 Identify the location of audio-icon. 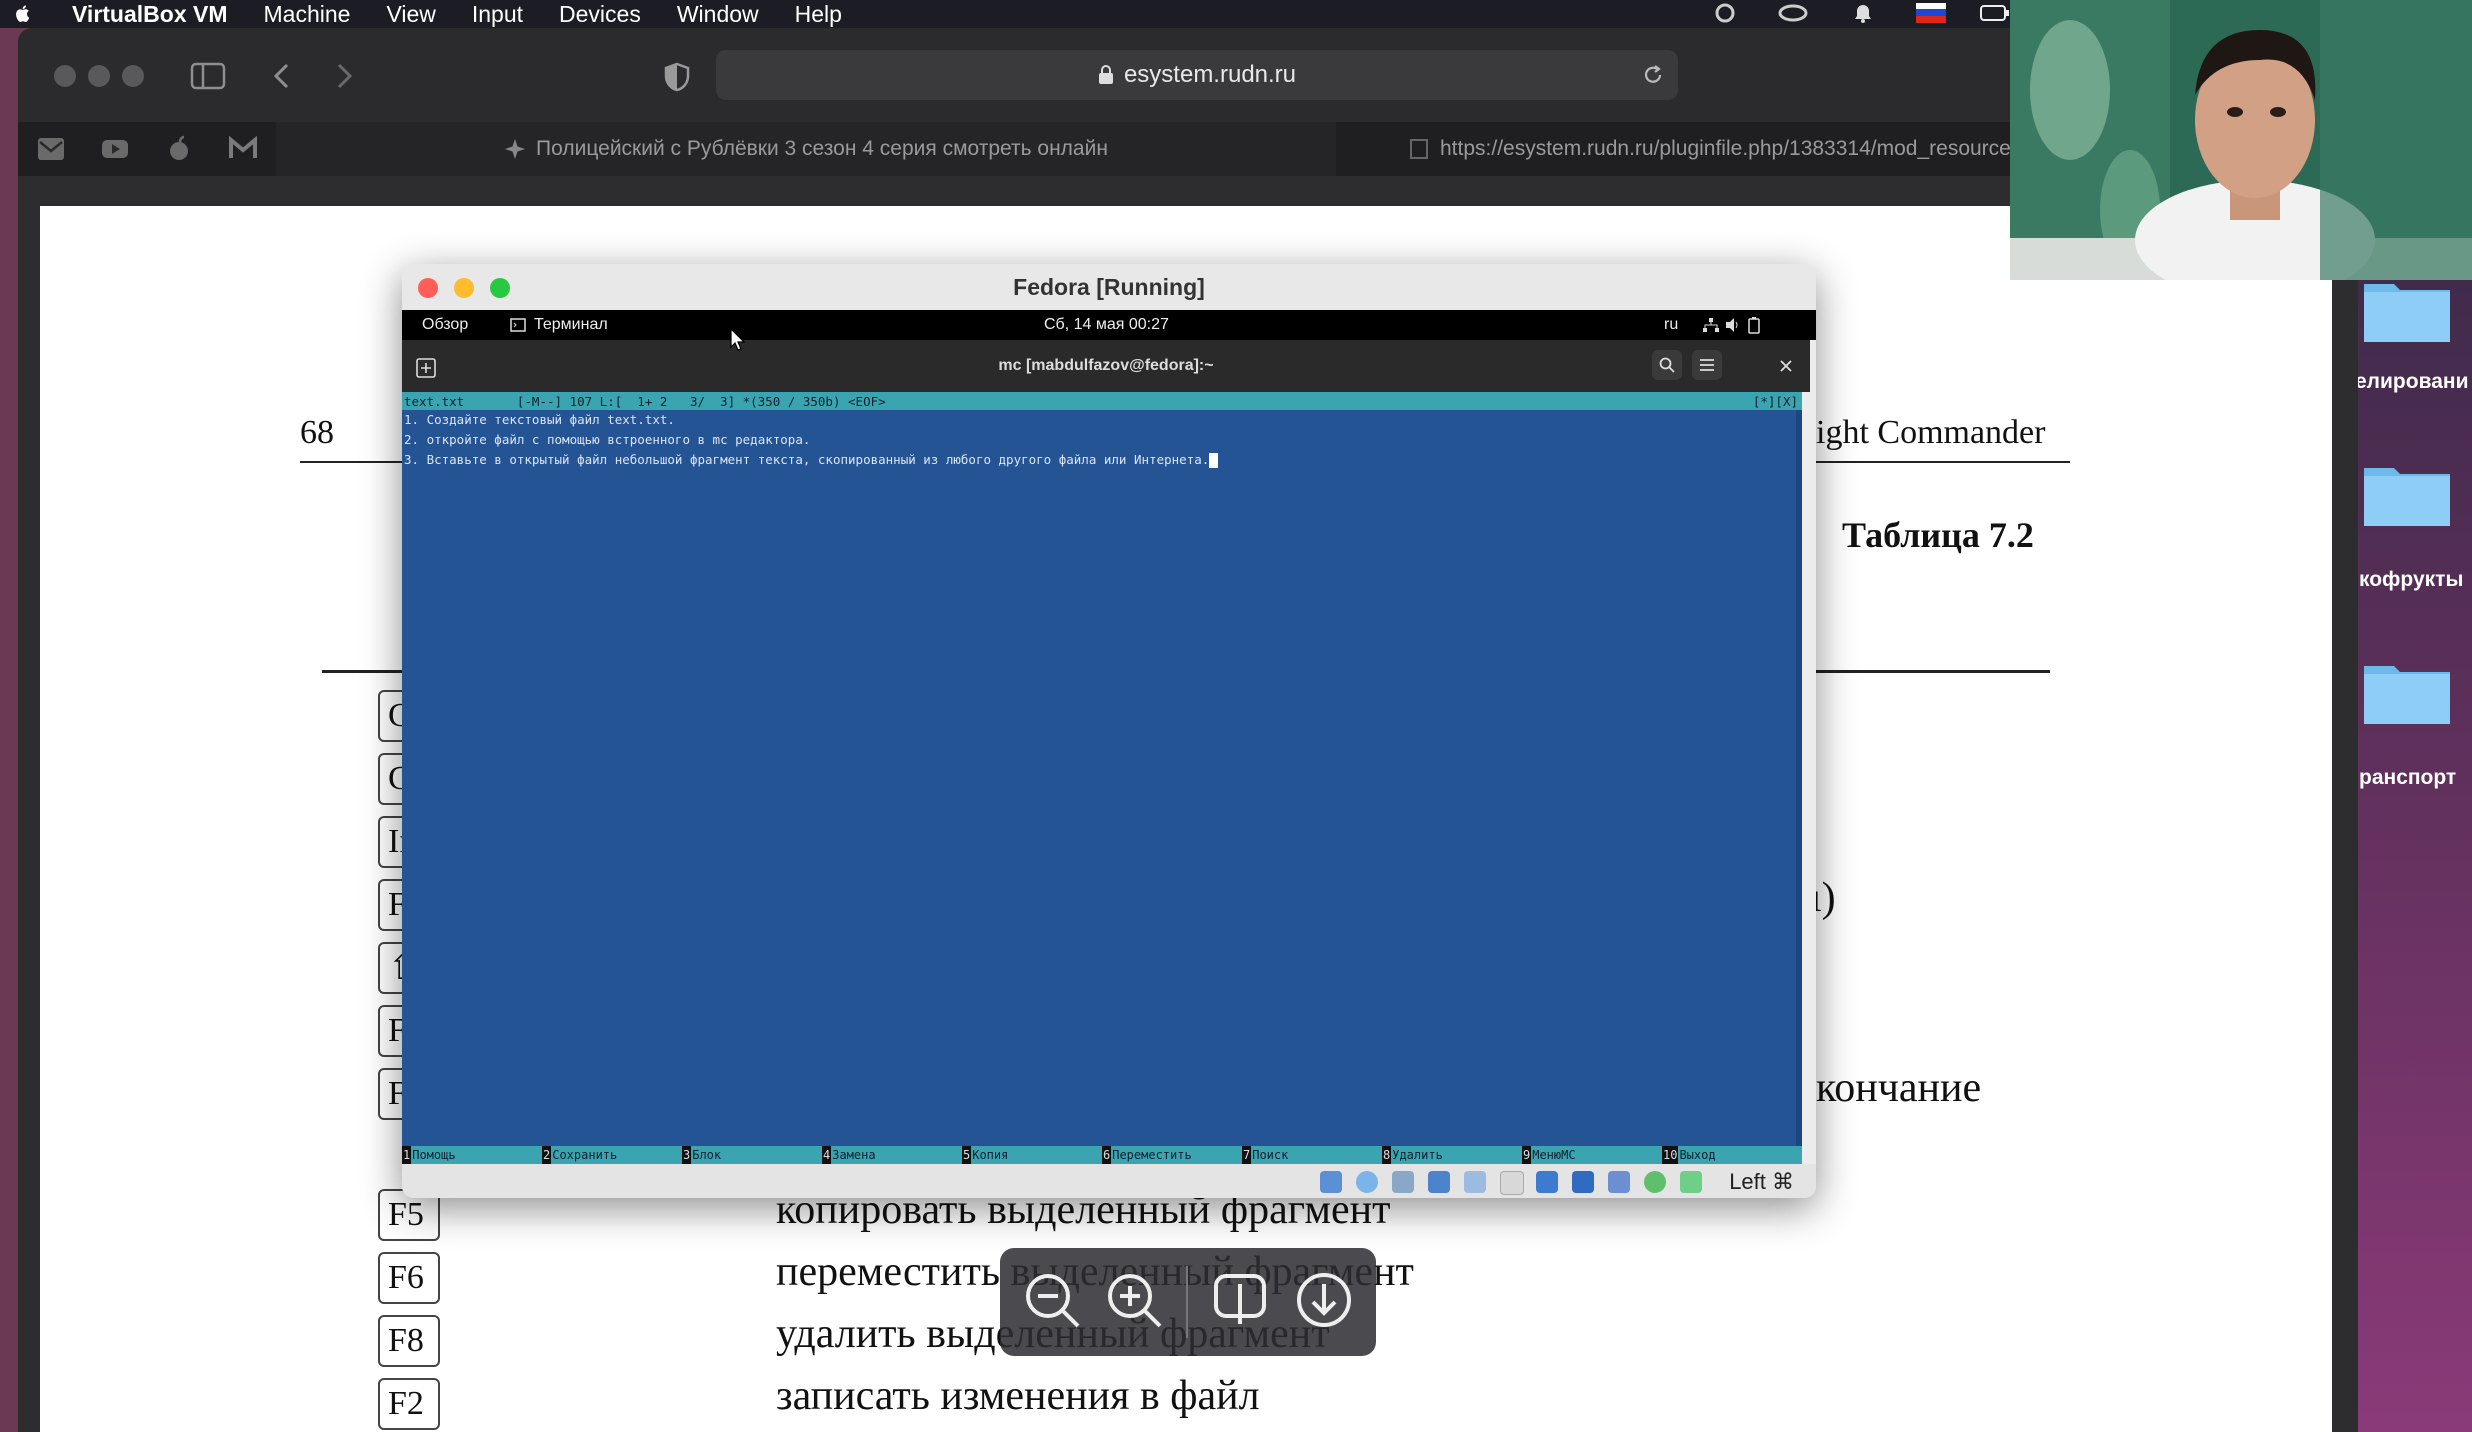
(1403, 1182).